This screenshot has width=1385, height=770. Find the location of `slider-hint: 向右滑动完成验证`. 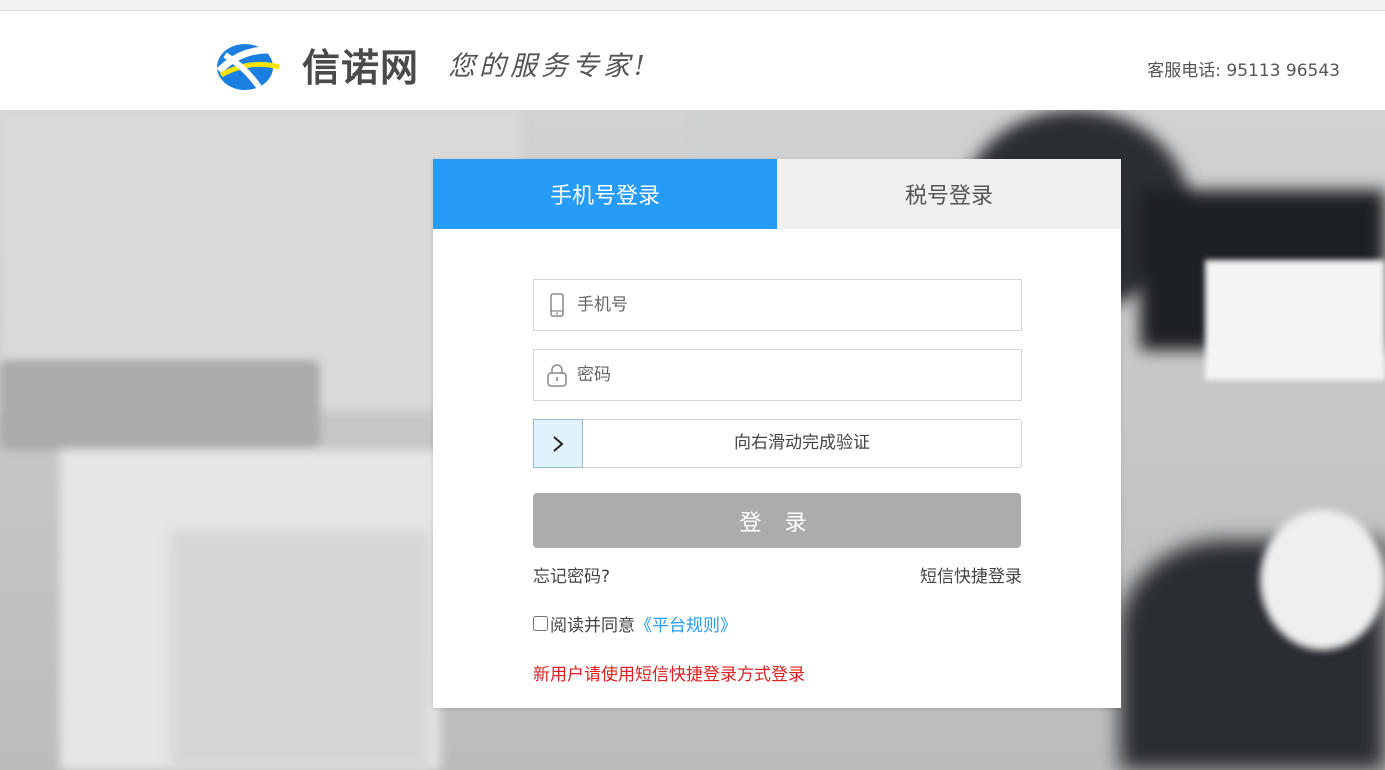

slider-hint: 向右滑动完成验证 is located at coordinates (802, 443).